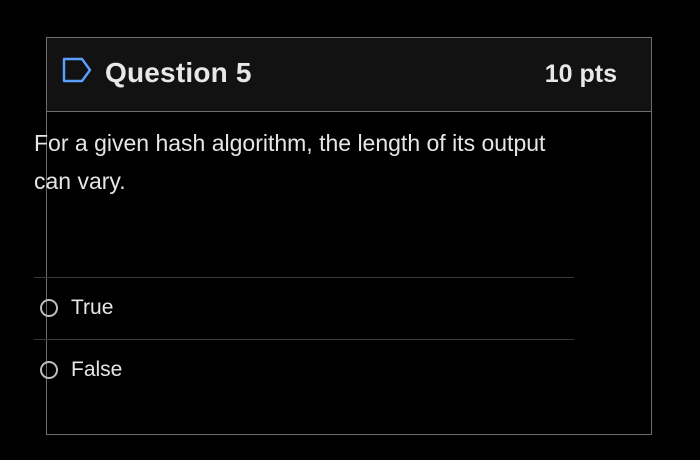  Describe the element at coordinates (92, 307) in the screenshot. I see `answer-label: True` at that location.